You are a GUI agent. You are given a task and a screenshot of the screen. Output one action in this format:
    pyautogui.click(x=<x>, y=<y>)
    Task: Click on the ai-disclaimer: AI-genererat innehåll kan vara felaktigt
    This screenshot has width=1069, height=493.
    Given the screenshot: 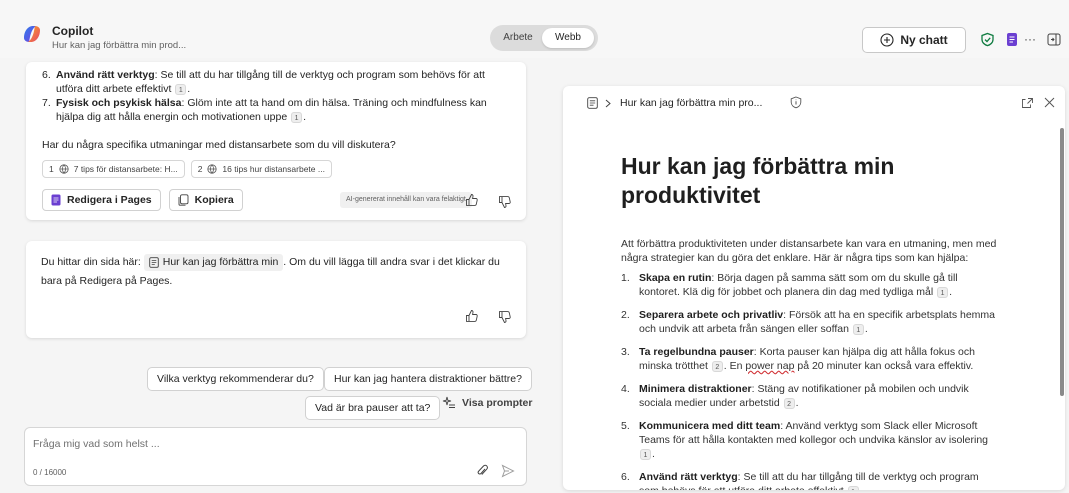 What is the action you would take?
    pyautogui.click(x=406, y=200)
    